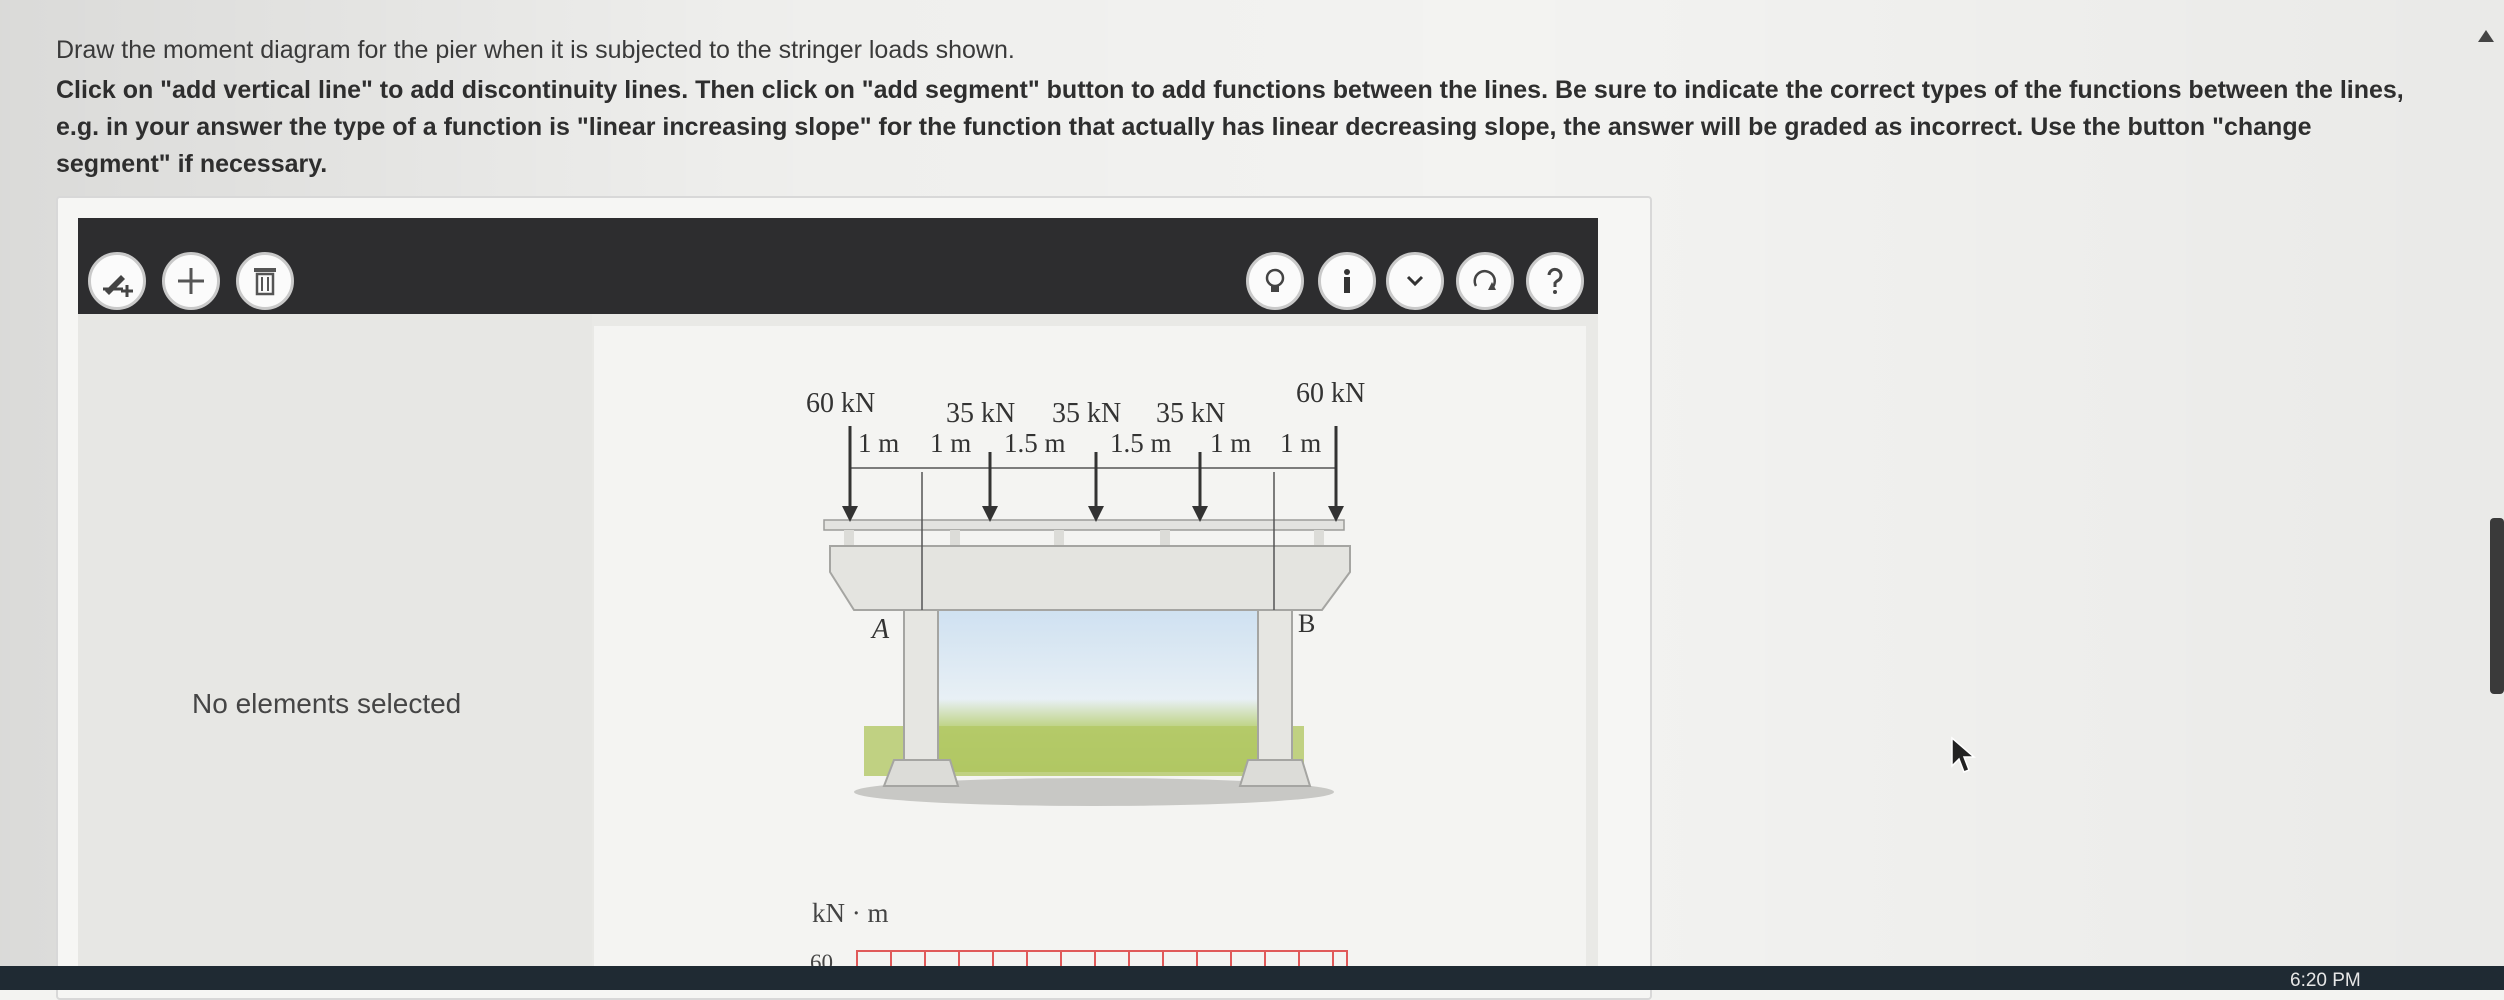 The height and width of the screenshot is (1000, 2504). I want to click on column-a, so click(921, 685).